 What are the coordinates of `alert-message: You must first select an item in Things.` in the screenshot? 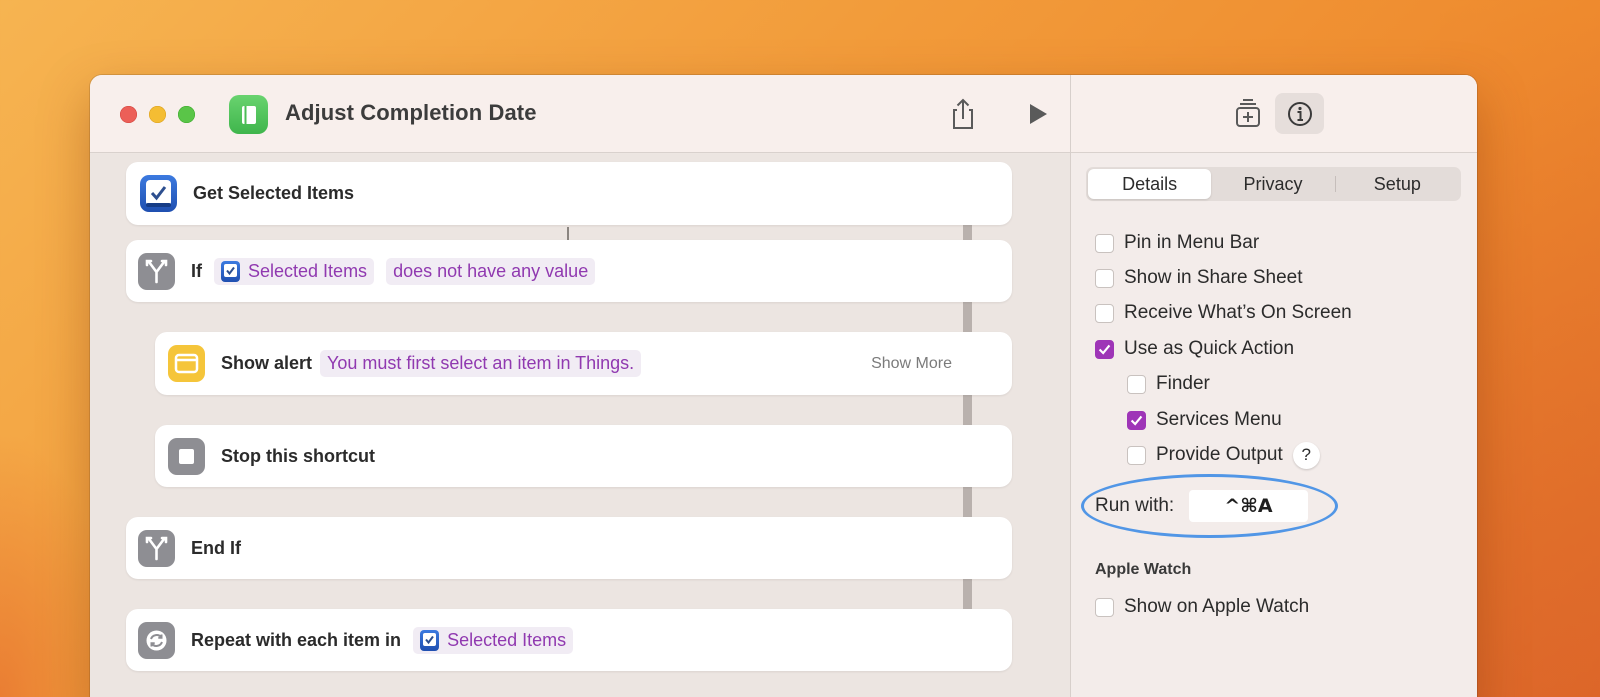 It's located at (481, 363).